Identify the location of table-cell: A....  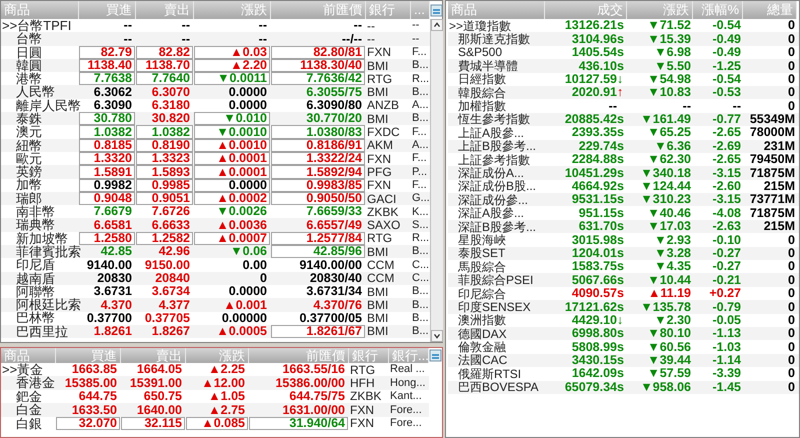
(420, 145).